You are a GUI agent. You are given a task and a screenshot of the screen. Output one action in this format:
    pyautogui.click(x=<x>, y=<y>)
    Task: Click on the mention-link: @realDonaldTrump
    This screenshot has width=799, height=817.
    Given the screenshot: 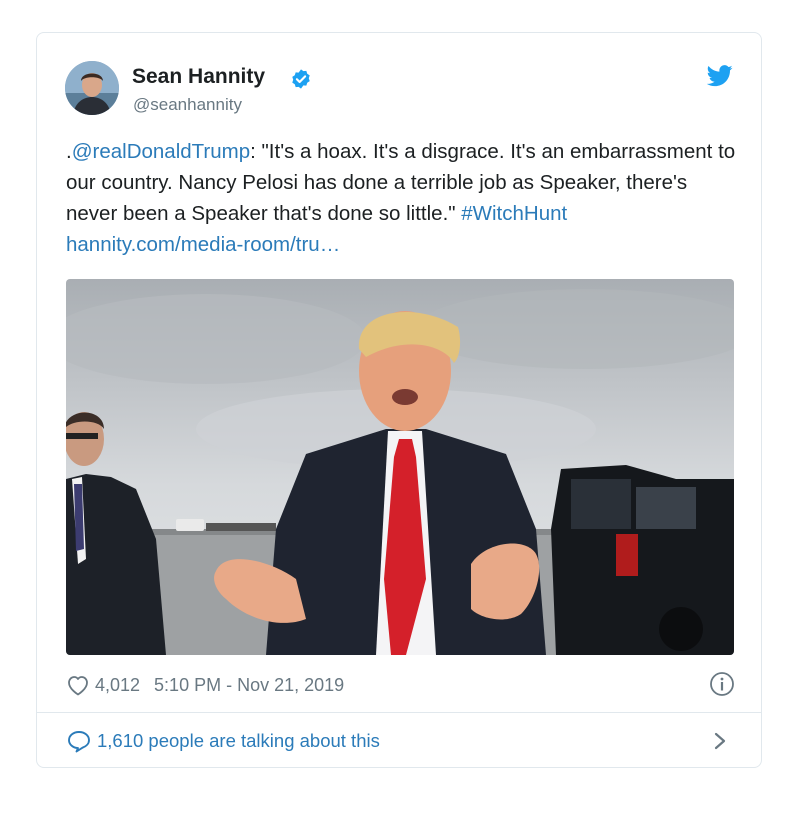 What is the action you would take?
    pyautogui.click(x=161, y=151)
    